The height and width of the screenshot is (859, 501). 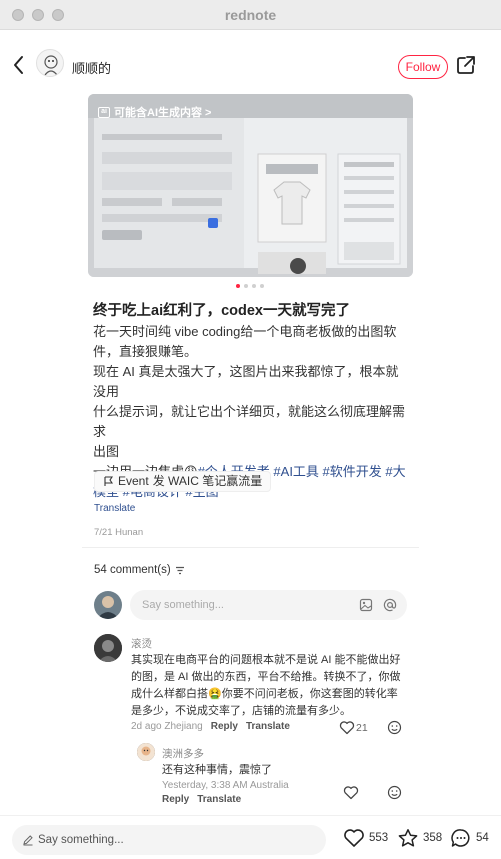 What do you see at coordinates (250, 66) in the screenshot?
I see `post-header: 顺顺的 Follow` at bounding box center [250, 66].